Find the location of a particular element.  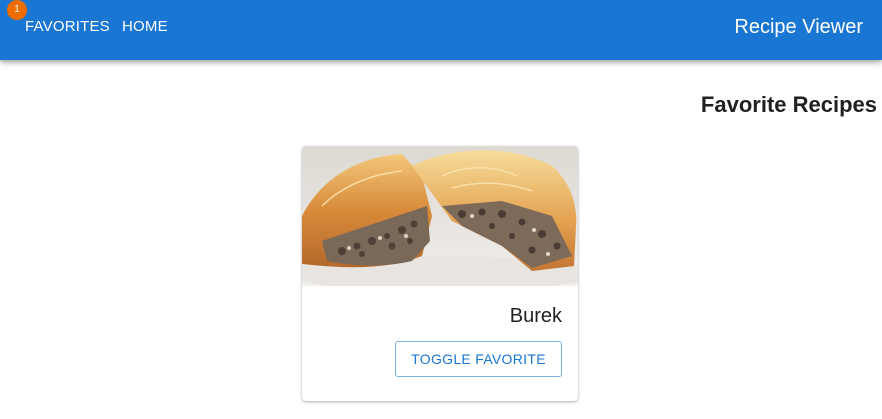

favorites-nav-button: FAVORITES is located at coordinates (67, 27).